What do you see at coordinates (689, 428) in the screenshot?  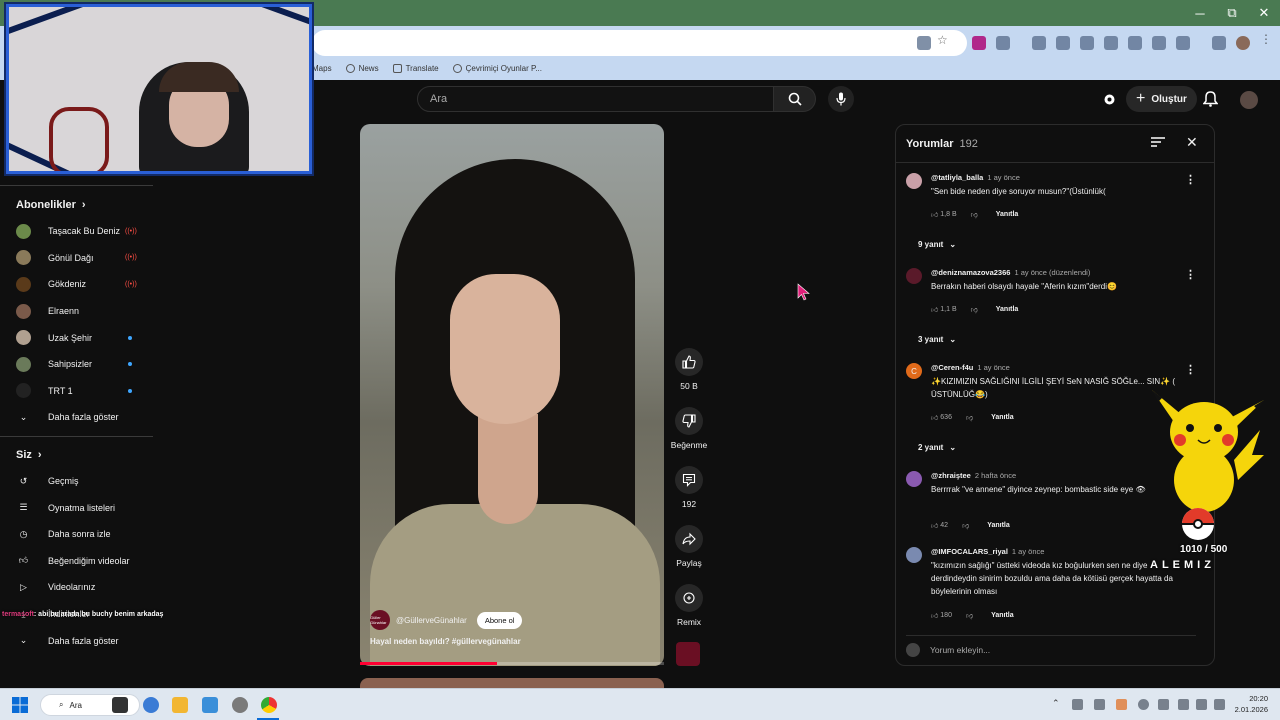 I see `dislike-button: Beğenme` at bounding box center [689, 428].